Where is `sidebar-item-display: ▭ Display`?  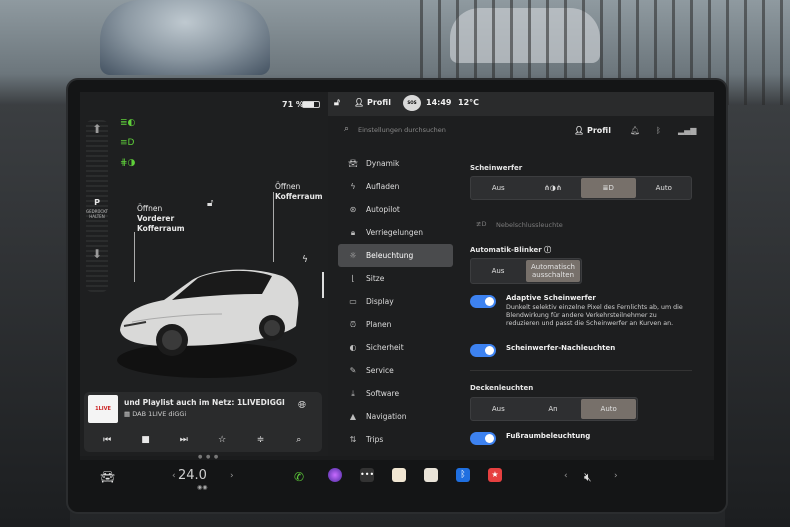 sidebar-item-display: ▭ Display is located at coordinates (395, 301).